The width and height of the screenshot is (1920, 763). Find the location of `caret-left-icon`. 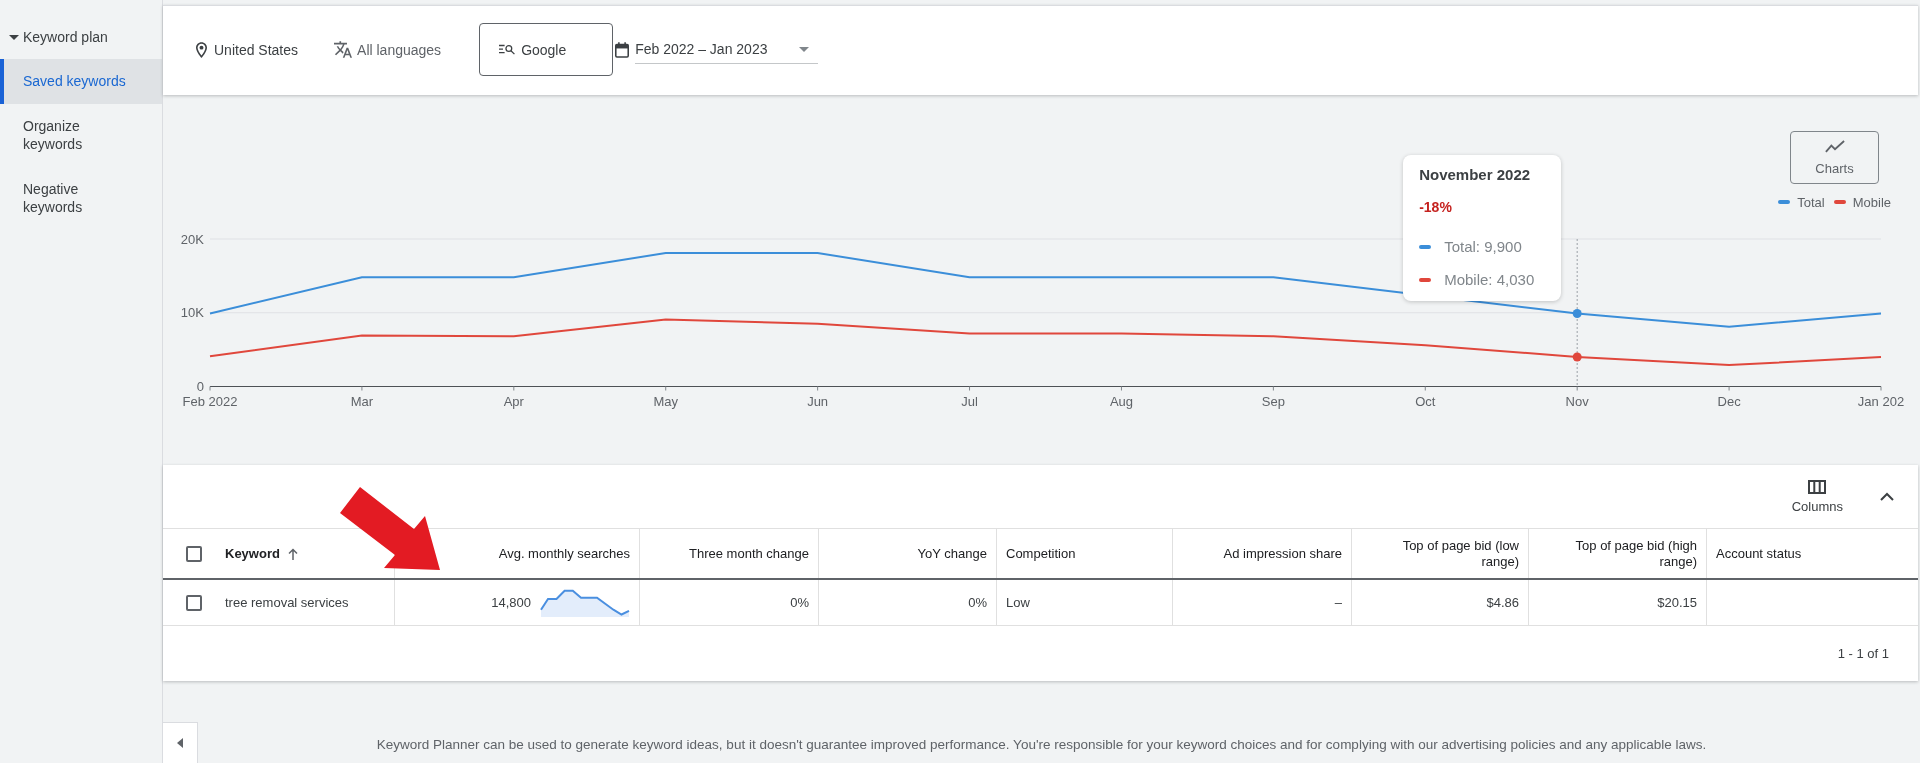

caret-left-icon is located at coordinates (180, 743).